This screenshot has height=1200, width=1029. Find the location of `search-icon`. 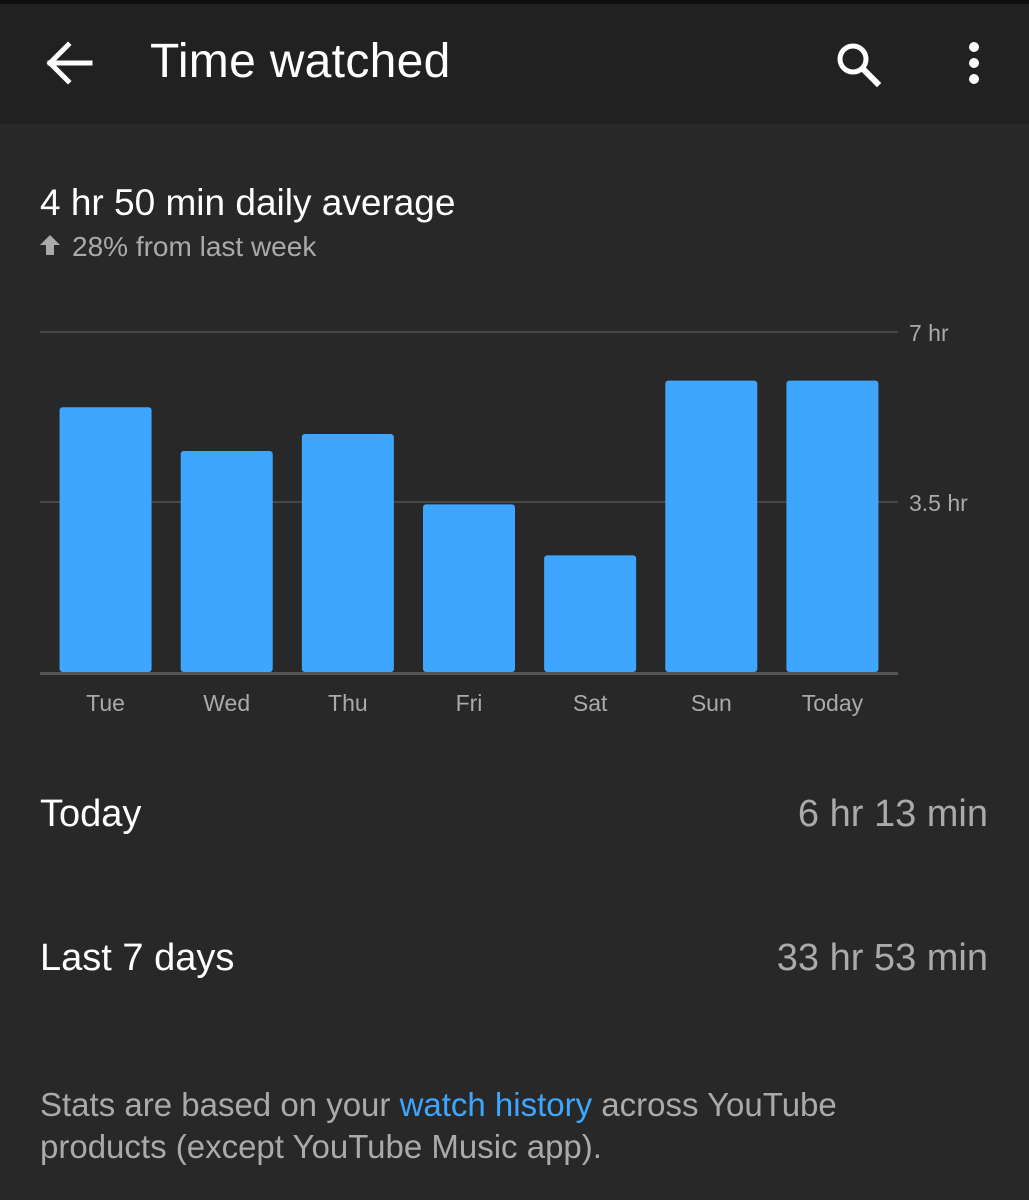

search-icon is located at coordinates (858, 66).